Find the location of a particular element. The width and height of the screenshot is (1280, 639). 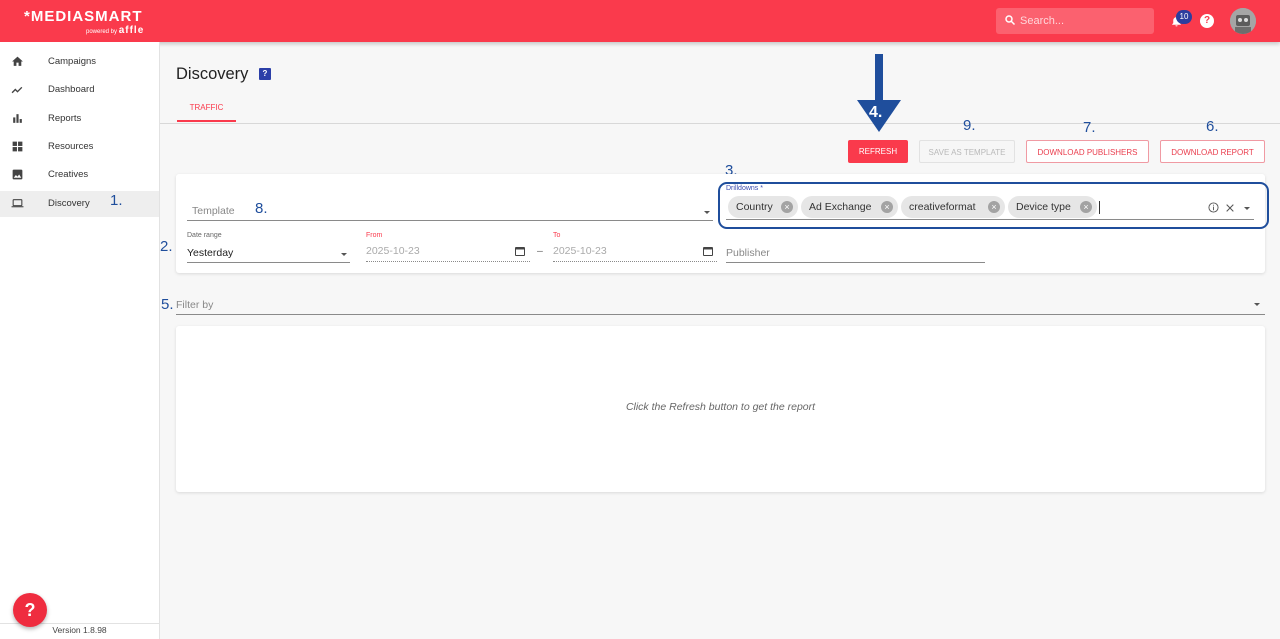

avatar is located at coordinates (1243, 21).